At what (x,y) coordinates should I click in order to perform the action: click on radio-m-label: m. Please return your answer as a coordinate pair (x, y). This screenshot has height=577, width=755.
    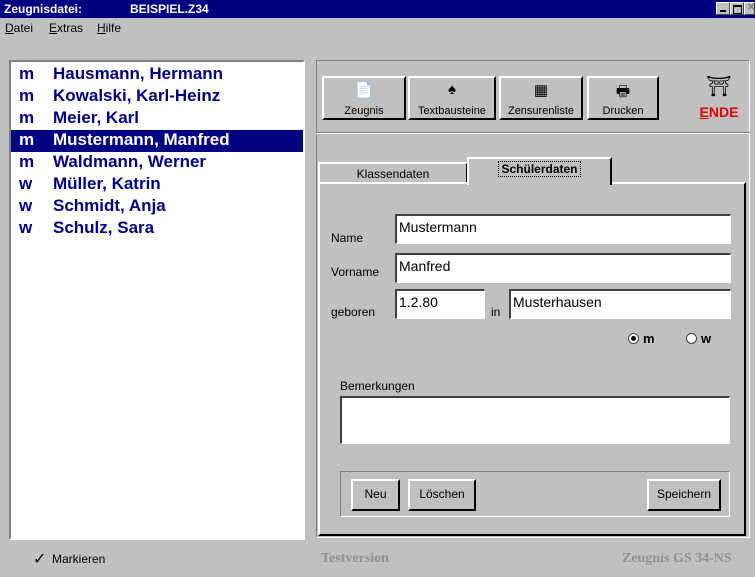
    Looking at the image, I should click on (649, 338).